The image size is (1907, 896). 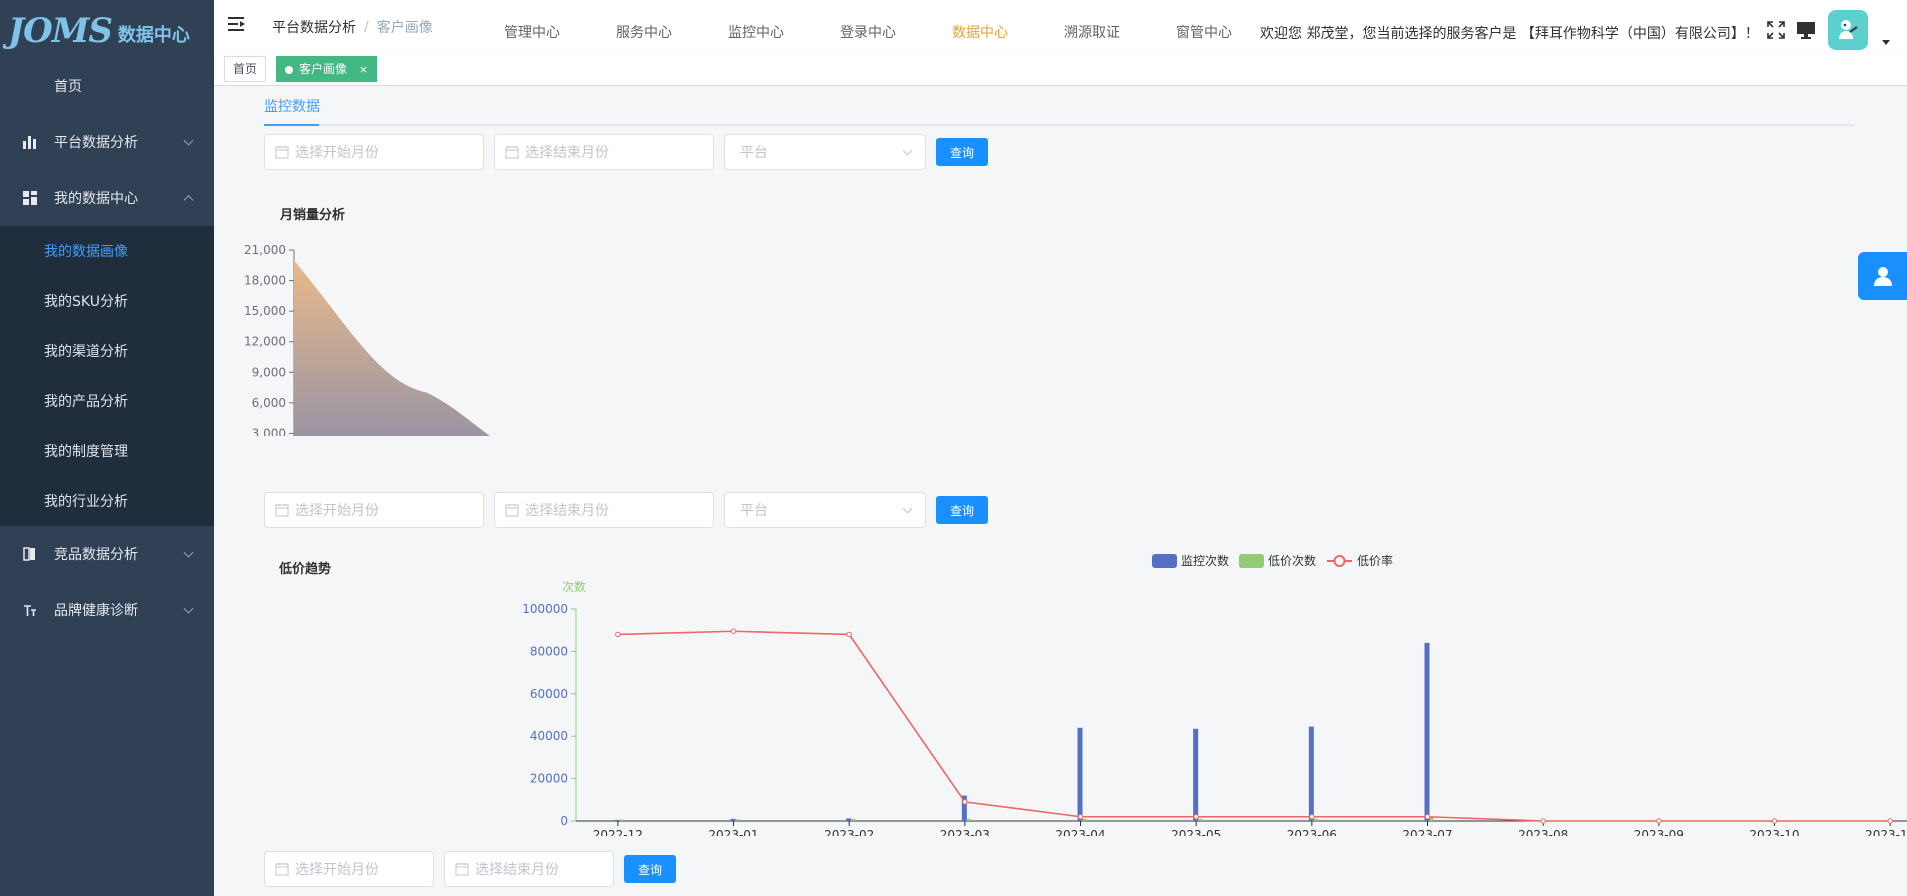 I want to click on y-tick-label: 15,000, so click(x=265, y=311).